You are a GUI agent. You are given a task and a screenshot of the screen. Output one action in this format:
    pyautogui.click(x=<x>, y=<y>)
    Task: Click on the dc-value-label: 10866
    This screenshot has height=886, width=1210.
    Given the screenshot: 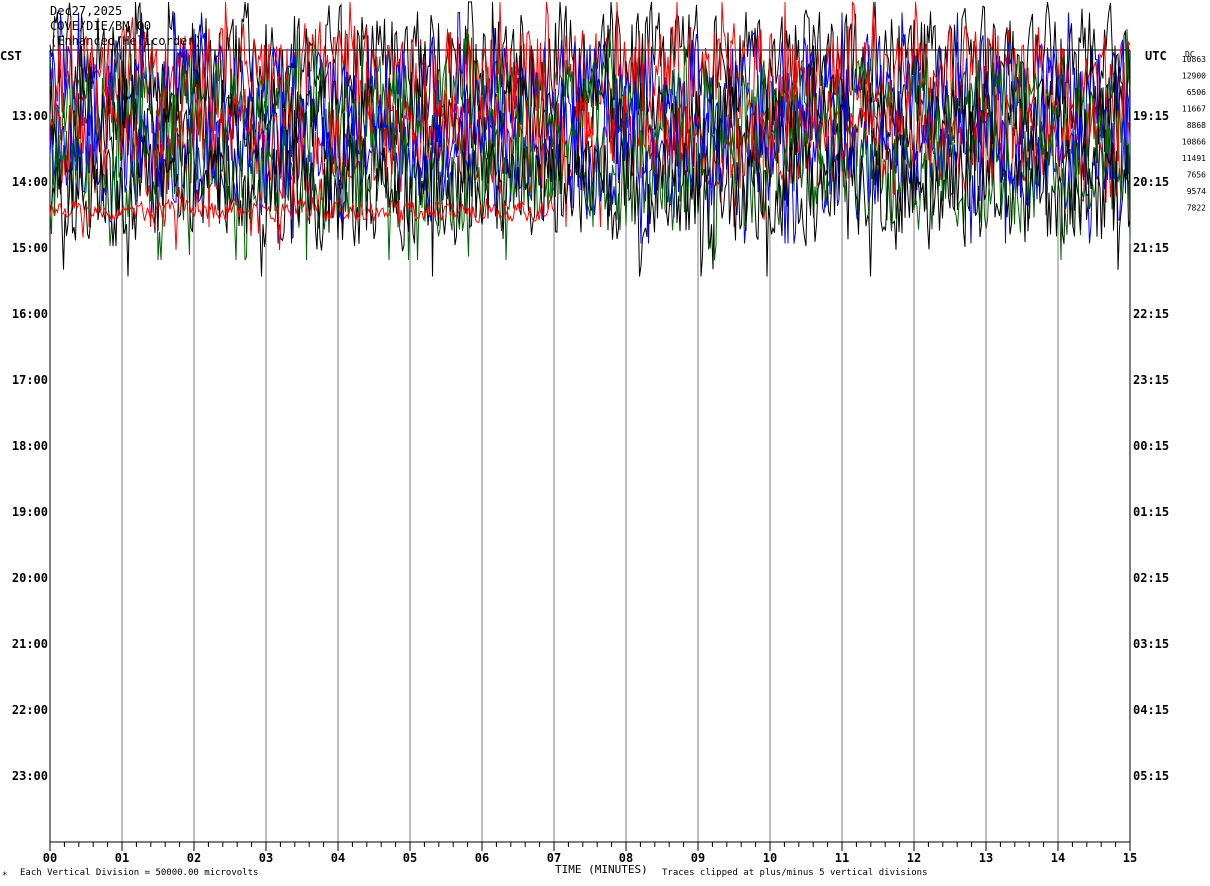 What is the action you would take?
    pyautogui.click(x=1194, y=142)
    